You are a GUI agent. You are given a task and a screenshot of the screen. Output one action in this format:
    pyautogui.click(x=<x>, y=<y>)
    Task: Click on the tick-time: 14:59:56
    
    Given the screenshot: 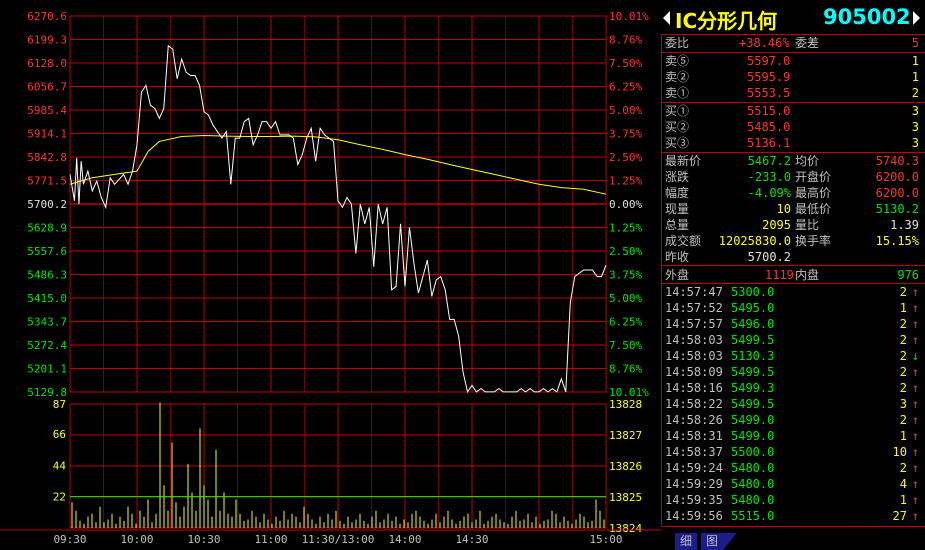 What is the action you would take?
    pyautogui.click(x=694, y=516)
    